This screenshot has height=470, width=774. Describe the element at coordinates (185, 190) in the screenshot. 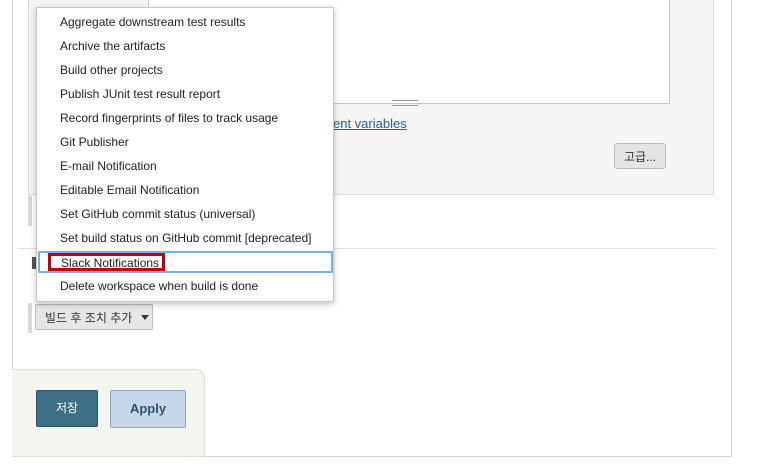

I see `menu-item-editable-email-notification: Editable Email Notification` at that location.